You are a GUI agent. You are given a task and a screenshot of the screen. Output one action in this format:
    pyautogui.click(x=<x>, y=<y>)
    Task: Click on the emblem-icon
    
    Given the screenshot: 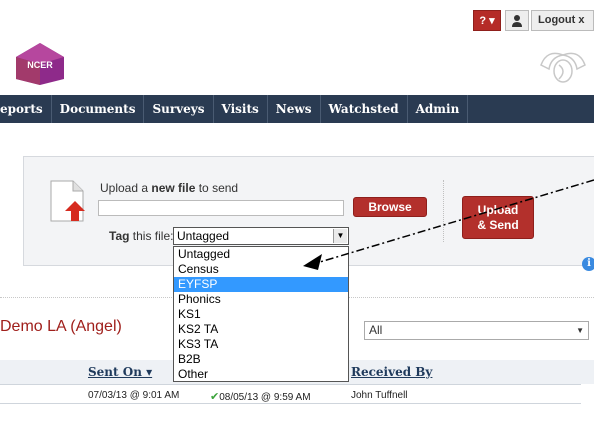 What is the action you would take?
    pyautogui.click(x=563, y=67)
    